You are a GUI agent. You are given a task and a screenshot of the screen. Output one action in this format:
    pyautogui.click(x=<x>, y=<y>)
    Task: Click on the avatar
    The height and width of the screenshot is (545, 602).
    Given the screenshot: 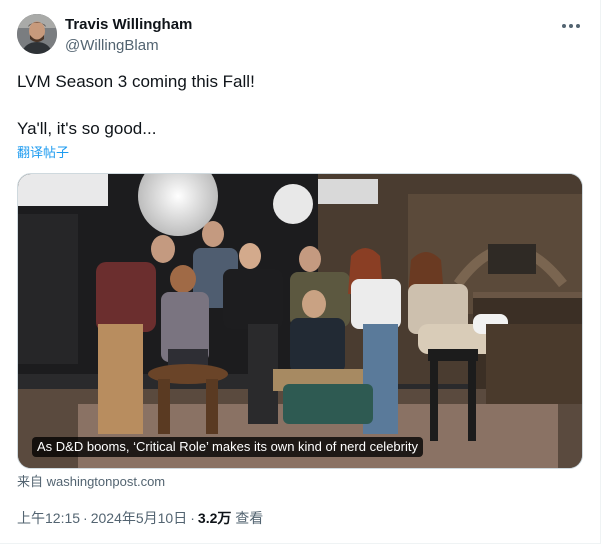 What is the action you would take?
    pyautogui.click(x=37, y=34)
    